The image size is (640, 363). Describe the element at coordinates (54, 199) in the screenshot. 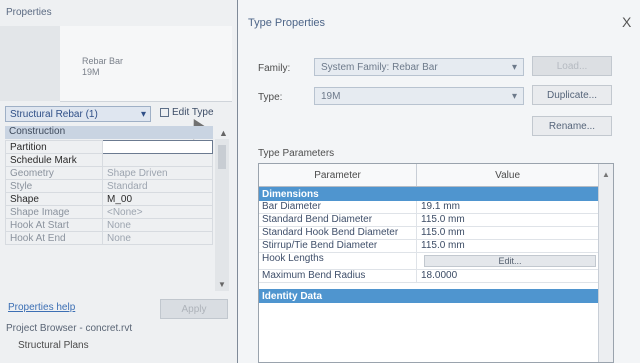

I see `param-label: Shape` at that location.